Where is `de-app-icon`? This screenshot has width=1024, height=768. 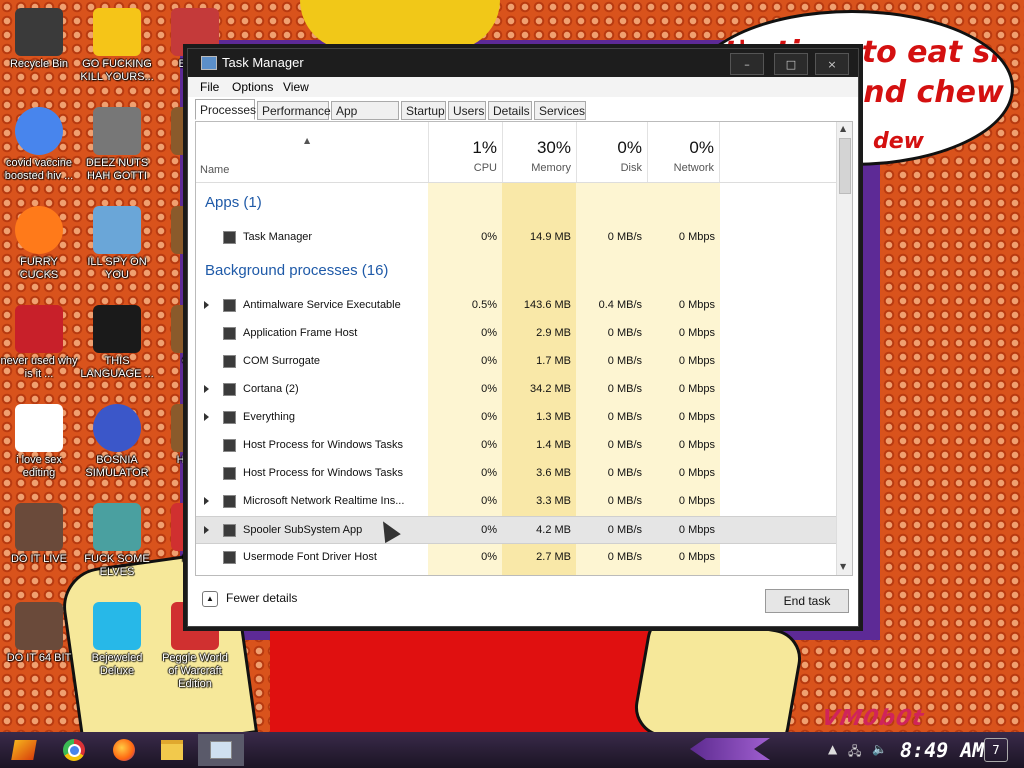
de-app-icon is located at coordinates (117, 32).